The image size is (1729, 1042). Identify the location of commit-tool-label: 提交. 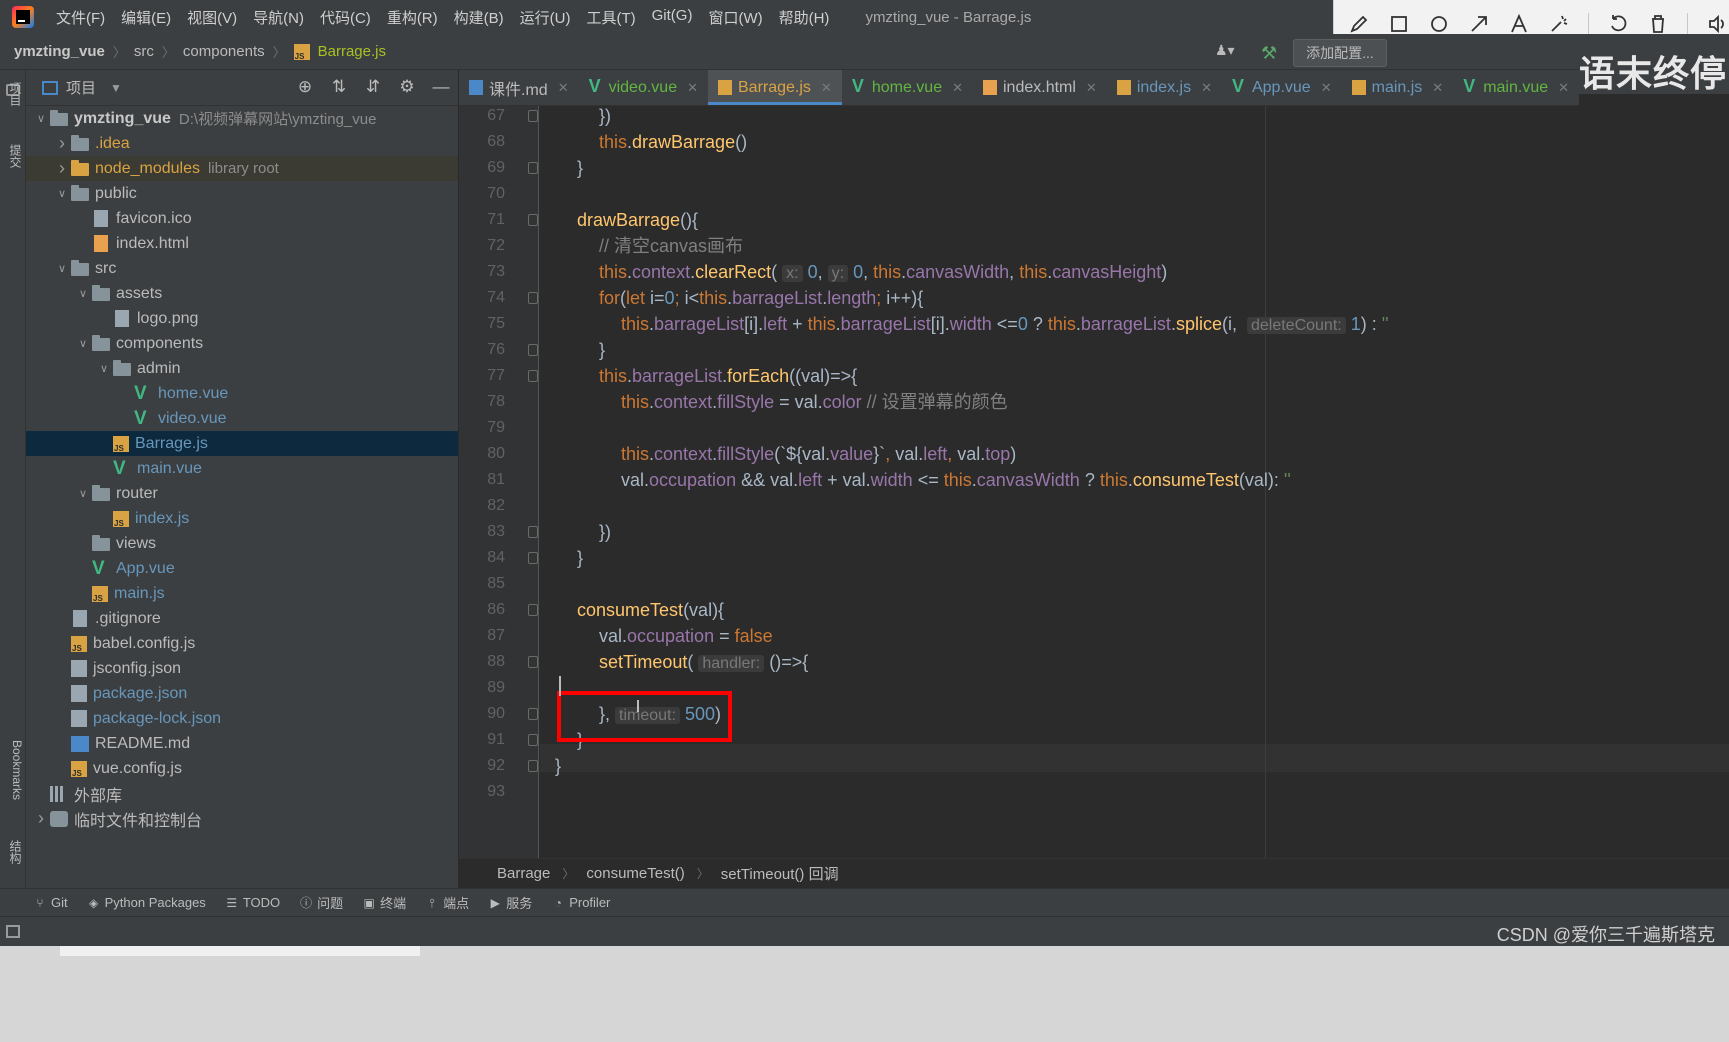
(13, 156).